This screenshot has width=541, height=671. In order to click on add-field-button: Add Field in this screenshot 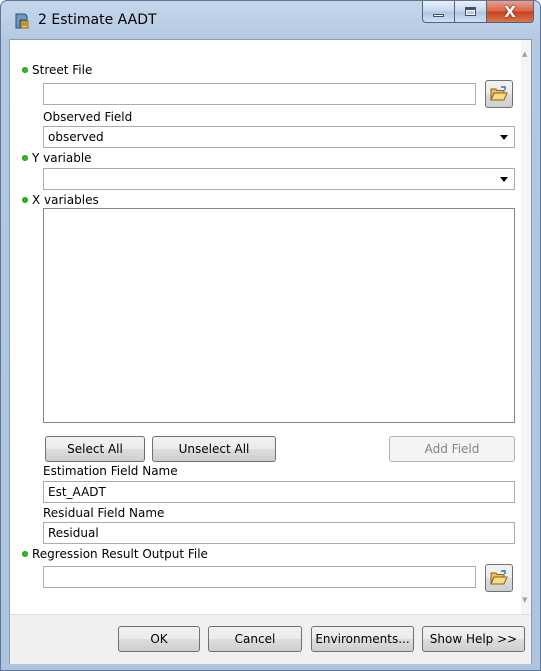, I will do `click(452, 449)`.